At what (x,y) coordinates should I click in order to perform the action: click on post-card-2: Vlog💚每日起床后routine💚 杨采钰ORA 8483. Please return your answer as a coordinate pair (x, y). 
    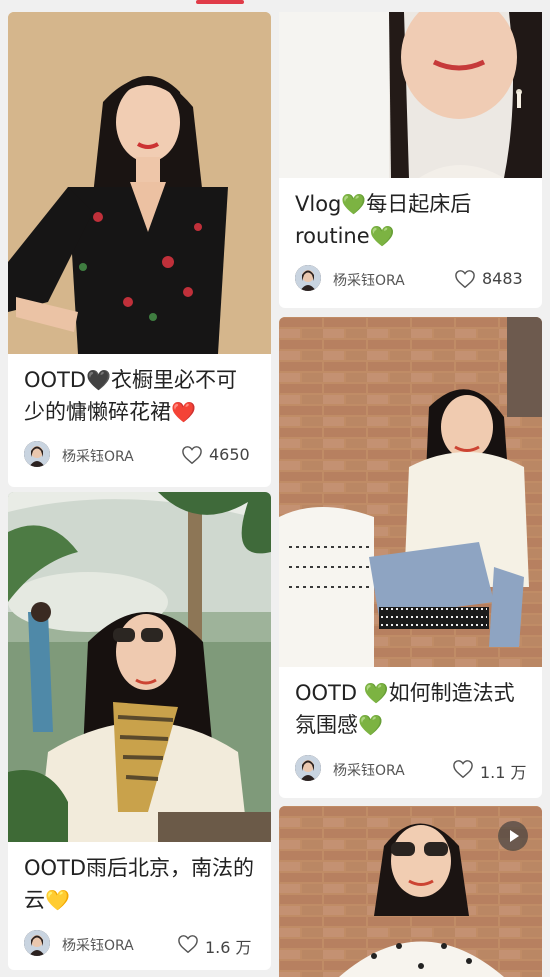
    Looking at the image, I should click on (410, 160).